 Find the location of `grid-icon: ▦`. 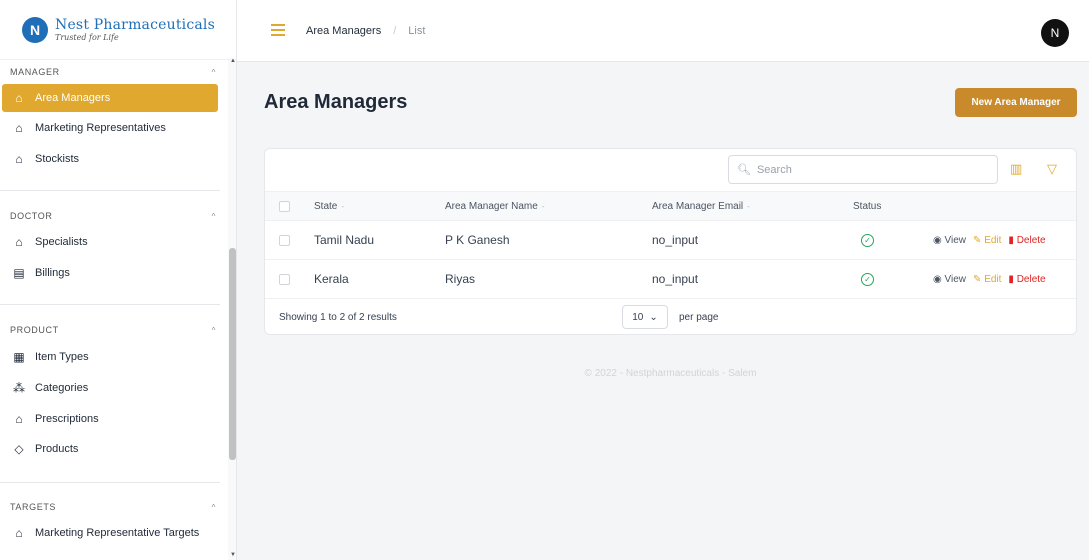

grid-icon: ▦ is located at coordinates (19, 357).